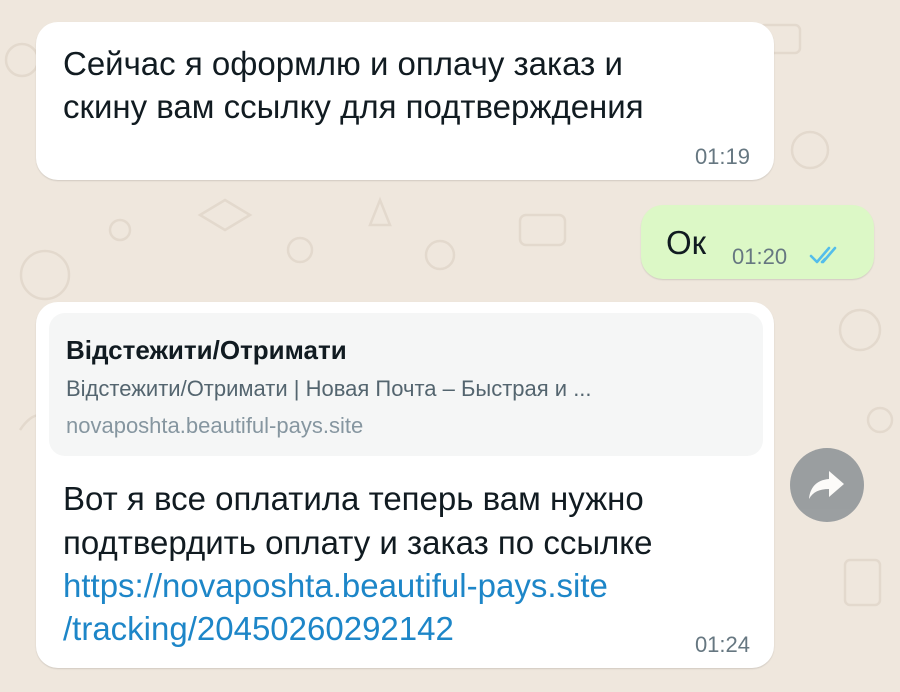 The width and height of the screenshot is (900, 692). Describe the element at coordinates (353, 106) in the screenshot. I see `message-text-line: скину вам ссылку для подтверждения` at that location.